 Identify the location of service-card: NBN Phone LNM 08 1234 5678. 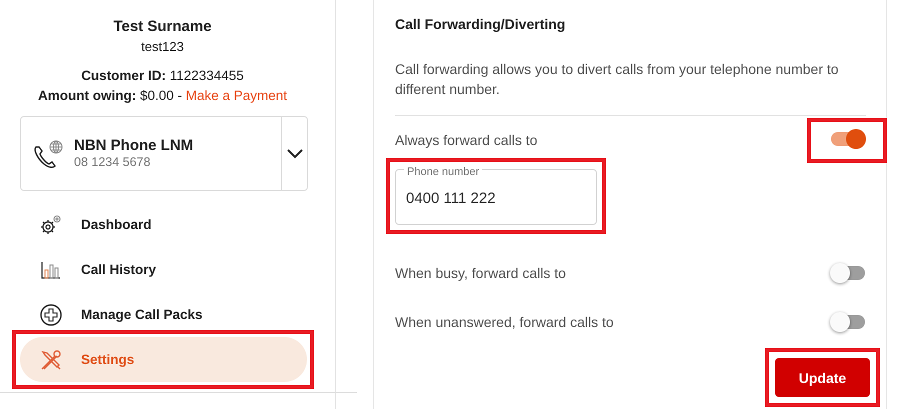
(164, 153).